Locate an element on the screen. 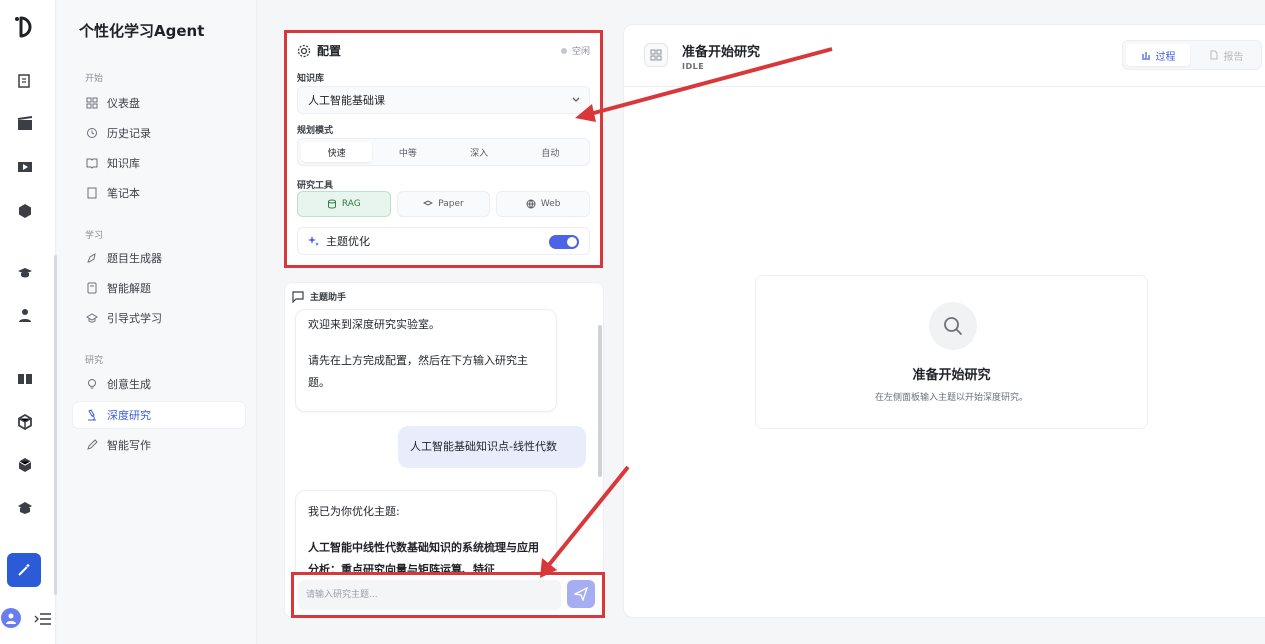  send-button is located at coordinates (581, 594).